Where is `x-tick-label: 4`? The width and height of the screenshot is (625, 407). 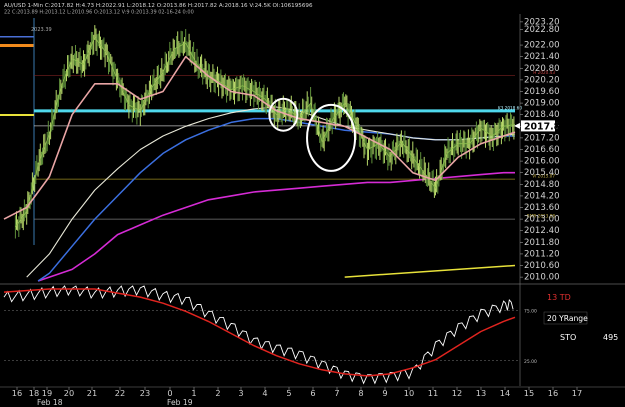 x-tick-label: 4 is located at coordinates (264, 393).